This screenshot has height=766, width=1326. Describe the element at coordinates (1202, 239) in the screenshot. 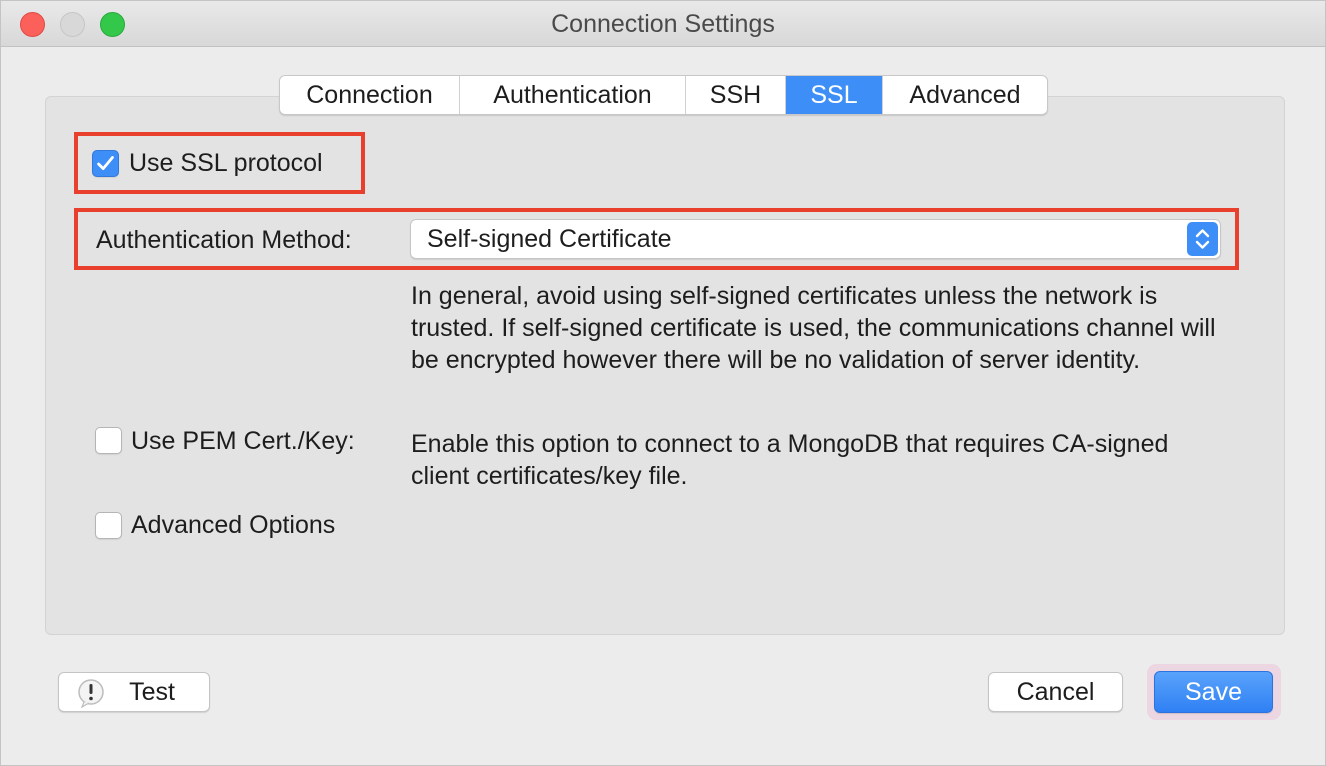

I see `chevron-up-down-icon` at that location.